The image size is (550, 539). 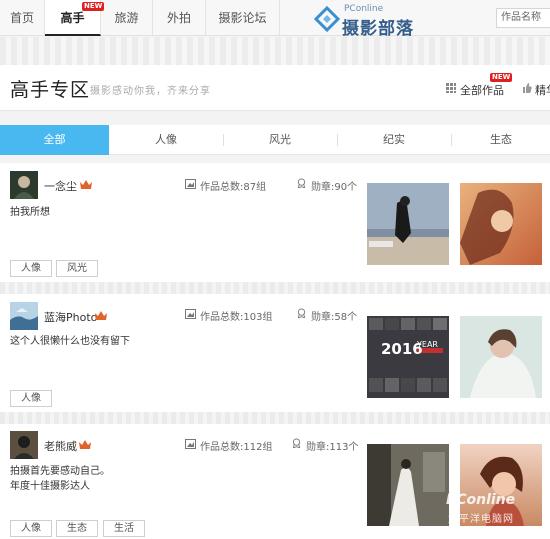 What do you see at coordinates (70, 317) in the screenshot?
I see `user-name: 蓝海Photo` at bounding box center [70, 317].